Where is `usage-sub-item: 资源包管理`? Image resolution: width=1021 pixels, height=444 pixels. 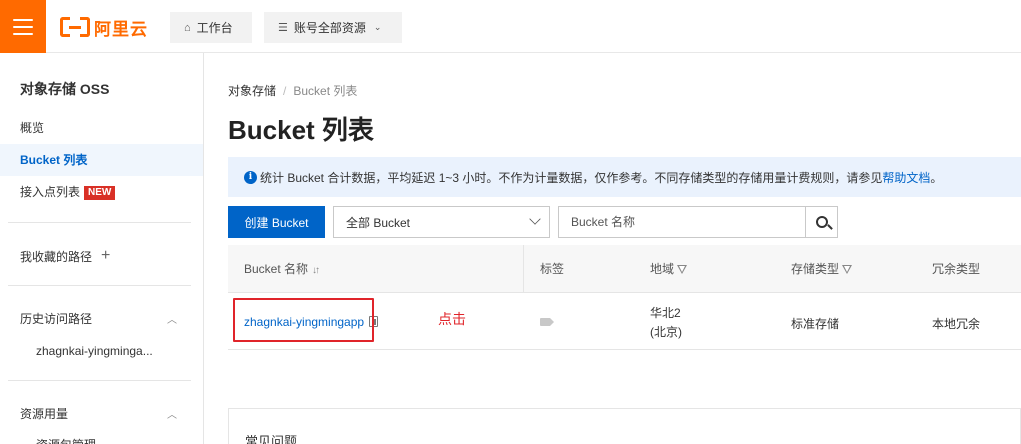
usage-sub-item: 资源包管理 is located at coordinates (66, 440).